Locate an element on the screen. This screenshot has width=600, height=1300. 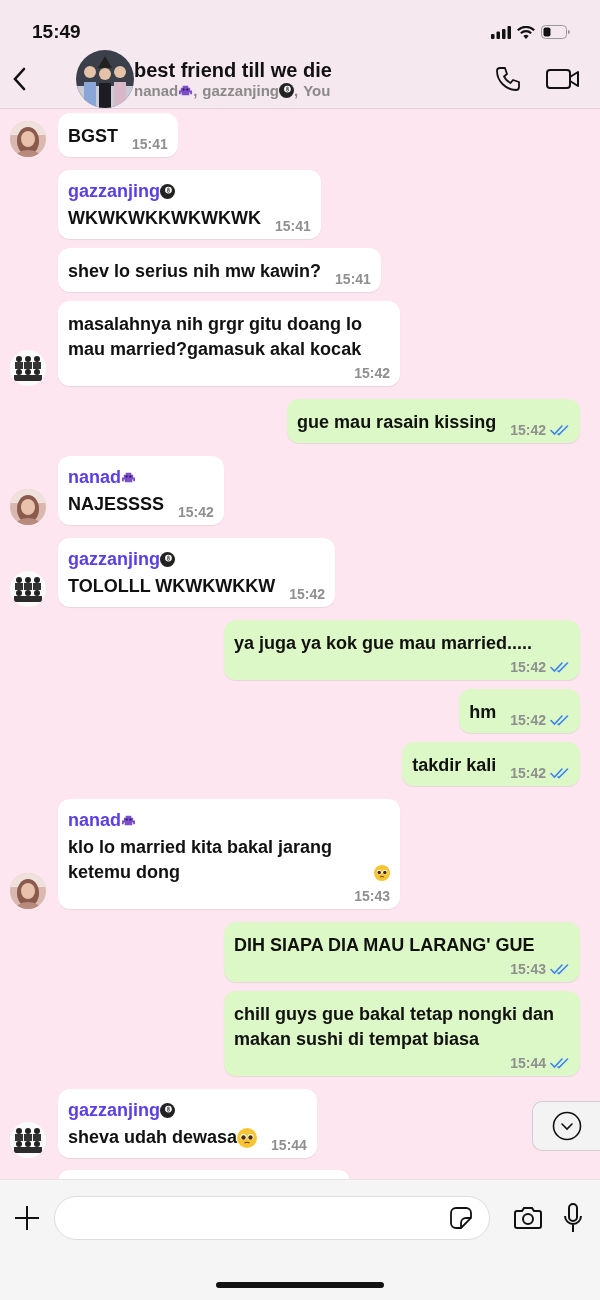
message-text: TOLOLLL WKWKWKKW is located at coordinates (172, 586).